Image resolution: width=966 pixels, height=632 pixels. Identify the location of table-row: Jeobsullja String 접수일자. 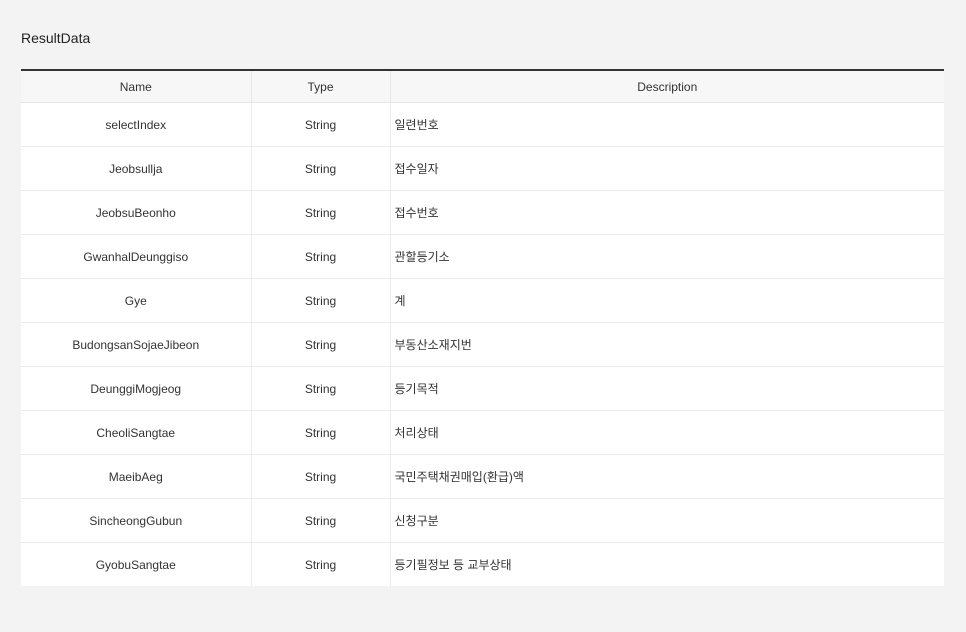
(482, 168).